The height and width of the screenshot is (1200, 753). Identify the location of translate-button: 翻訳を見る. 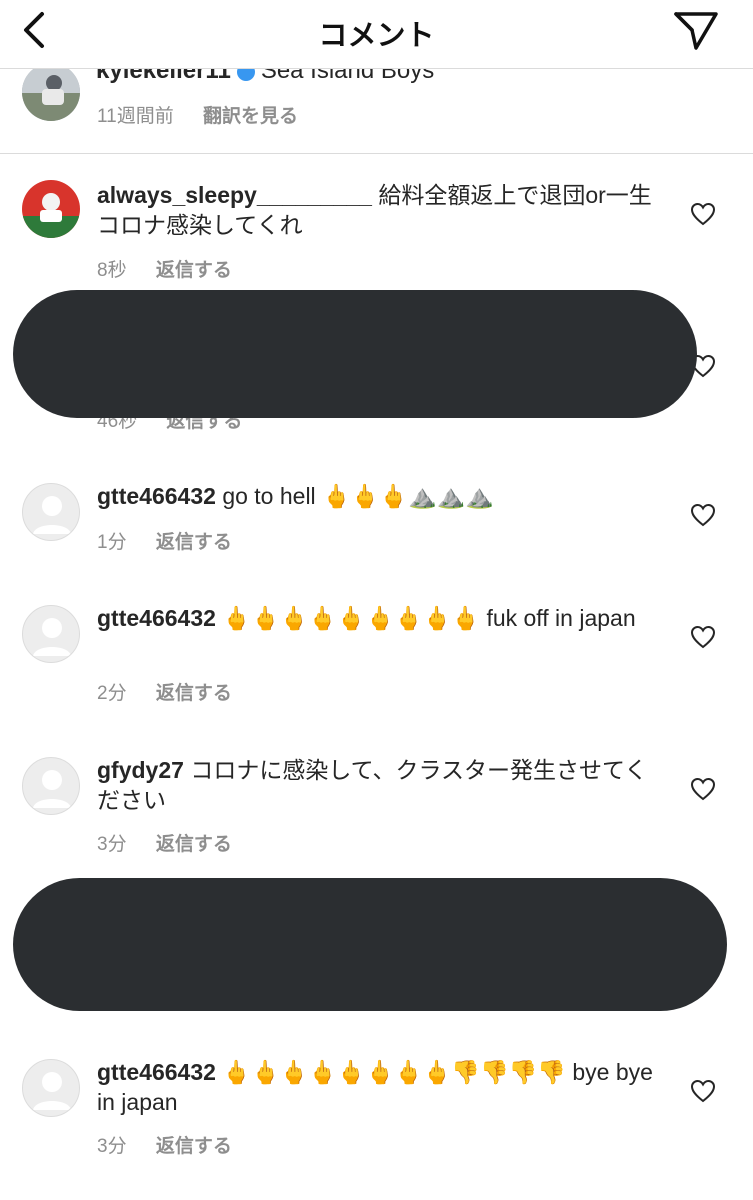
(250, 116).